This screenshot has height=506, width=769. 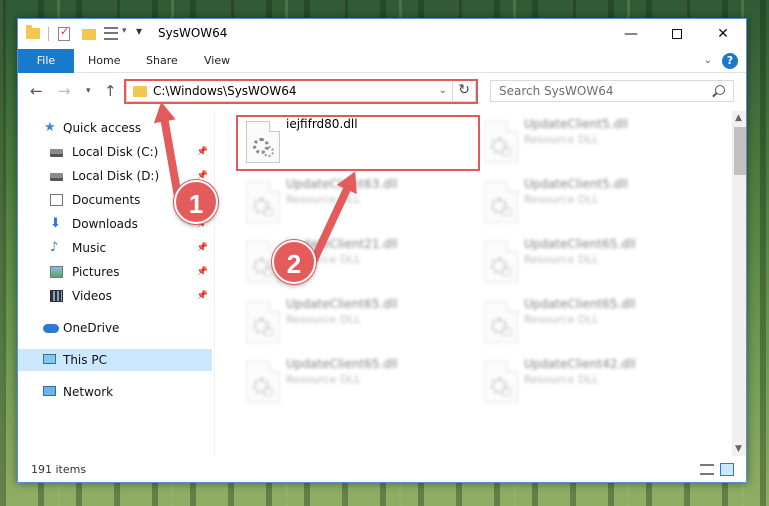 What do you see at coordinates (59, 469) in the screenshot?
I see `item-count: 191 items` at bounding box center [59, 469].